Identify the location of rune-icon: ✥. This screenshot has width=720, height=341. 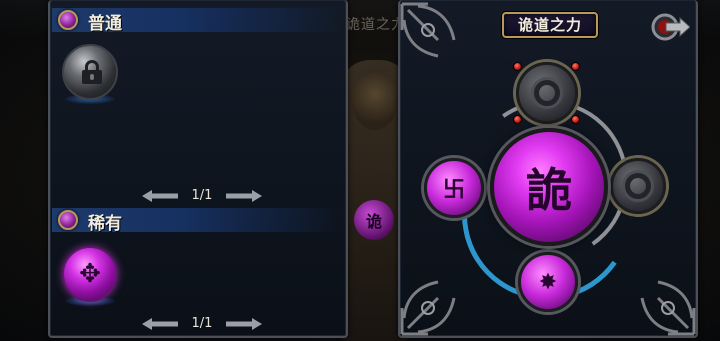
(90, 274).